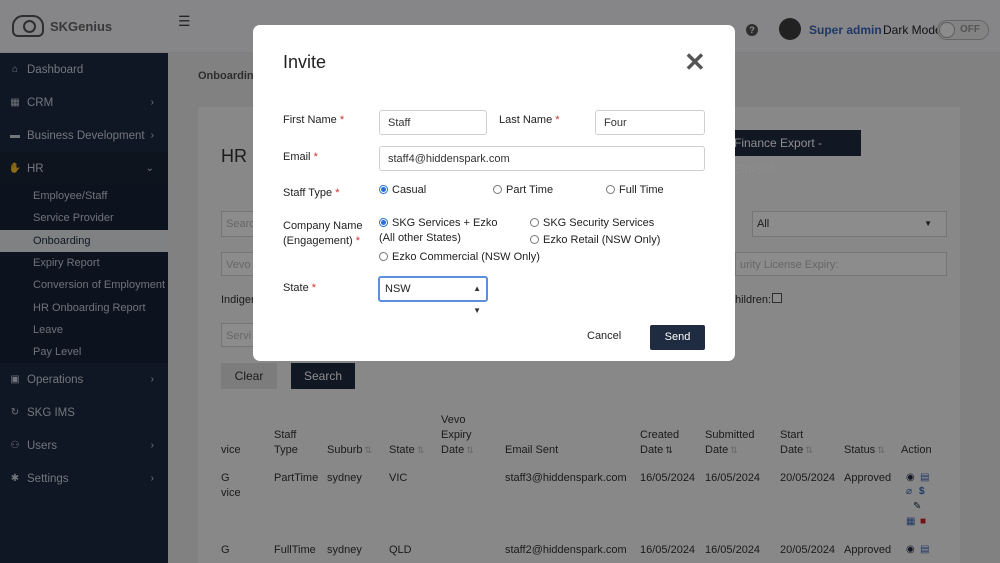 This screenshot has height=563, width=1000. Describe the element at coordinates (635, 190) in the screenshot. I see `staff-type-full-time-radio: Full Time` at that location.